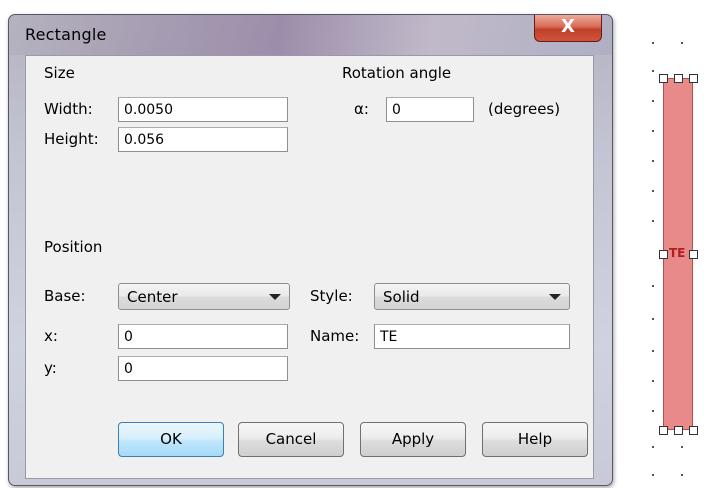 The height and width of the screenshot is (488, 707). I want to click on resize-handle-left, so click(663, 254).